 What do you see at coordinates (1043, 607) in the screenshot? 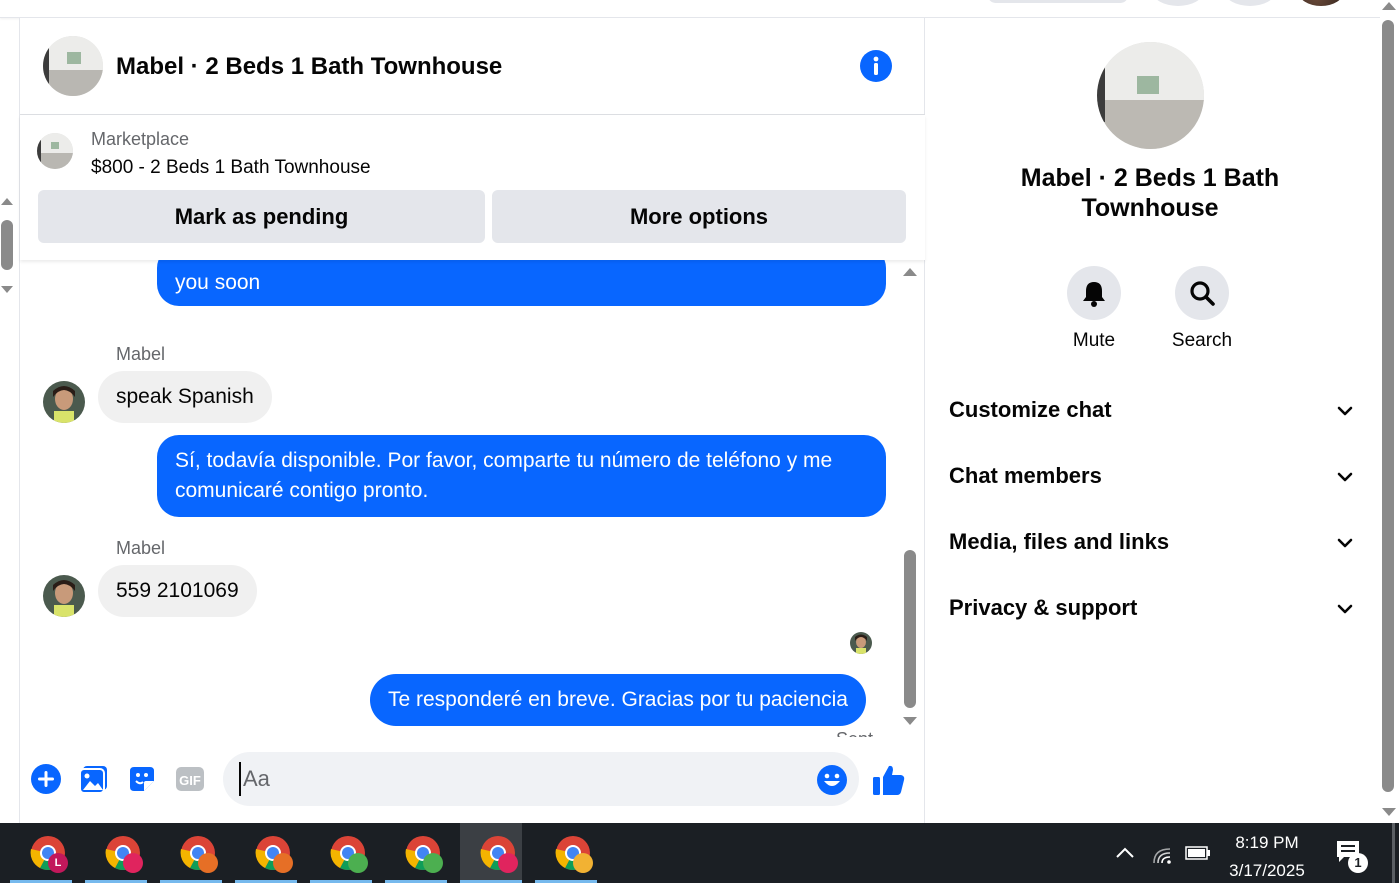
I see `section-label: Privacy & support` at bounding box center [1043, 607].